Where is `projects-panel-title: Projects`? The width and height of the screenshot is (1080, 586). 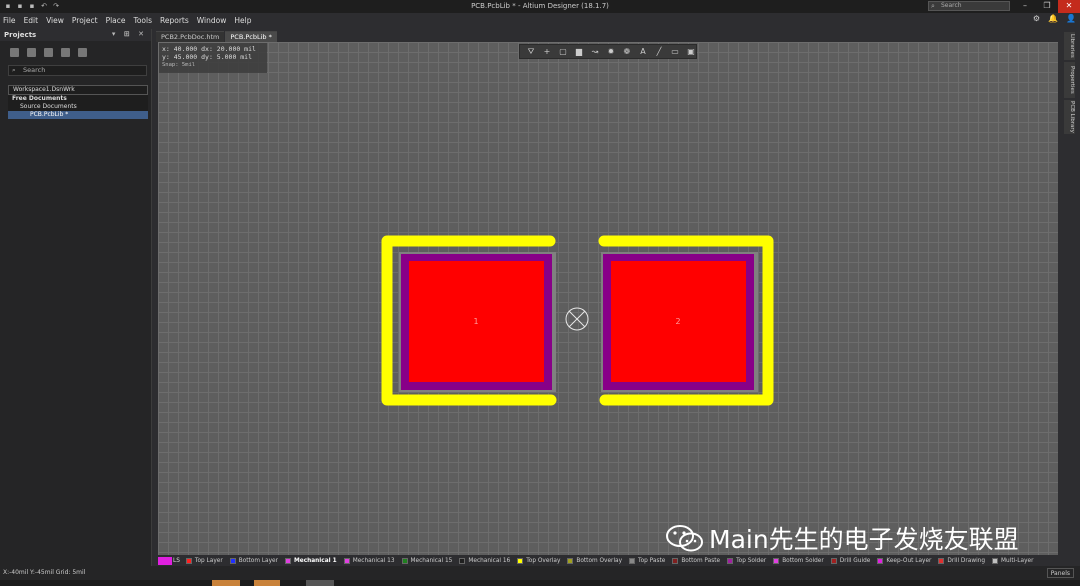
projects-panel-title: Projects is located at coordinates (20, 35).